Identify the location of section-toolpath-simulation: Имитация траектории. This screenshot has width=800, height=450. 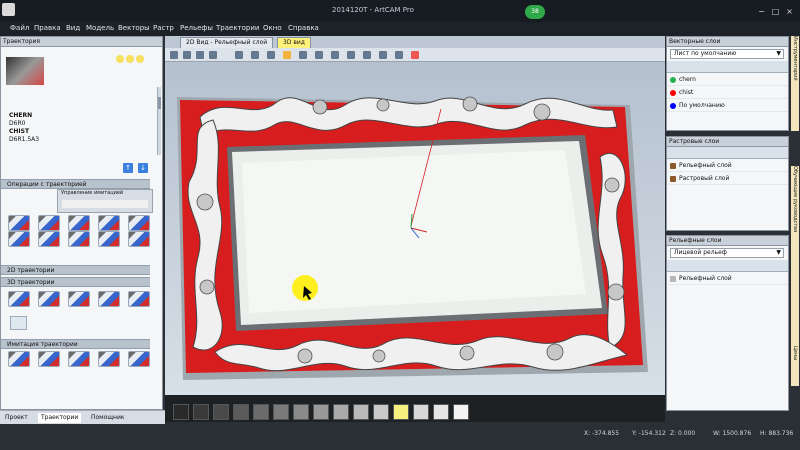
(75, 344).